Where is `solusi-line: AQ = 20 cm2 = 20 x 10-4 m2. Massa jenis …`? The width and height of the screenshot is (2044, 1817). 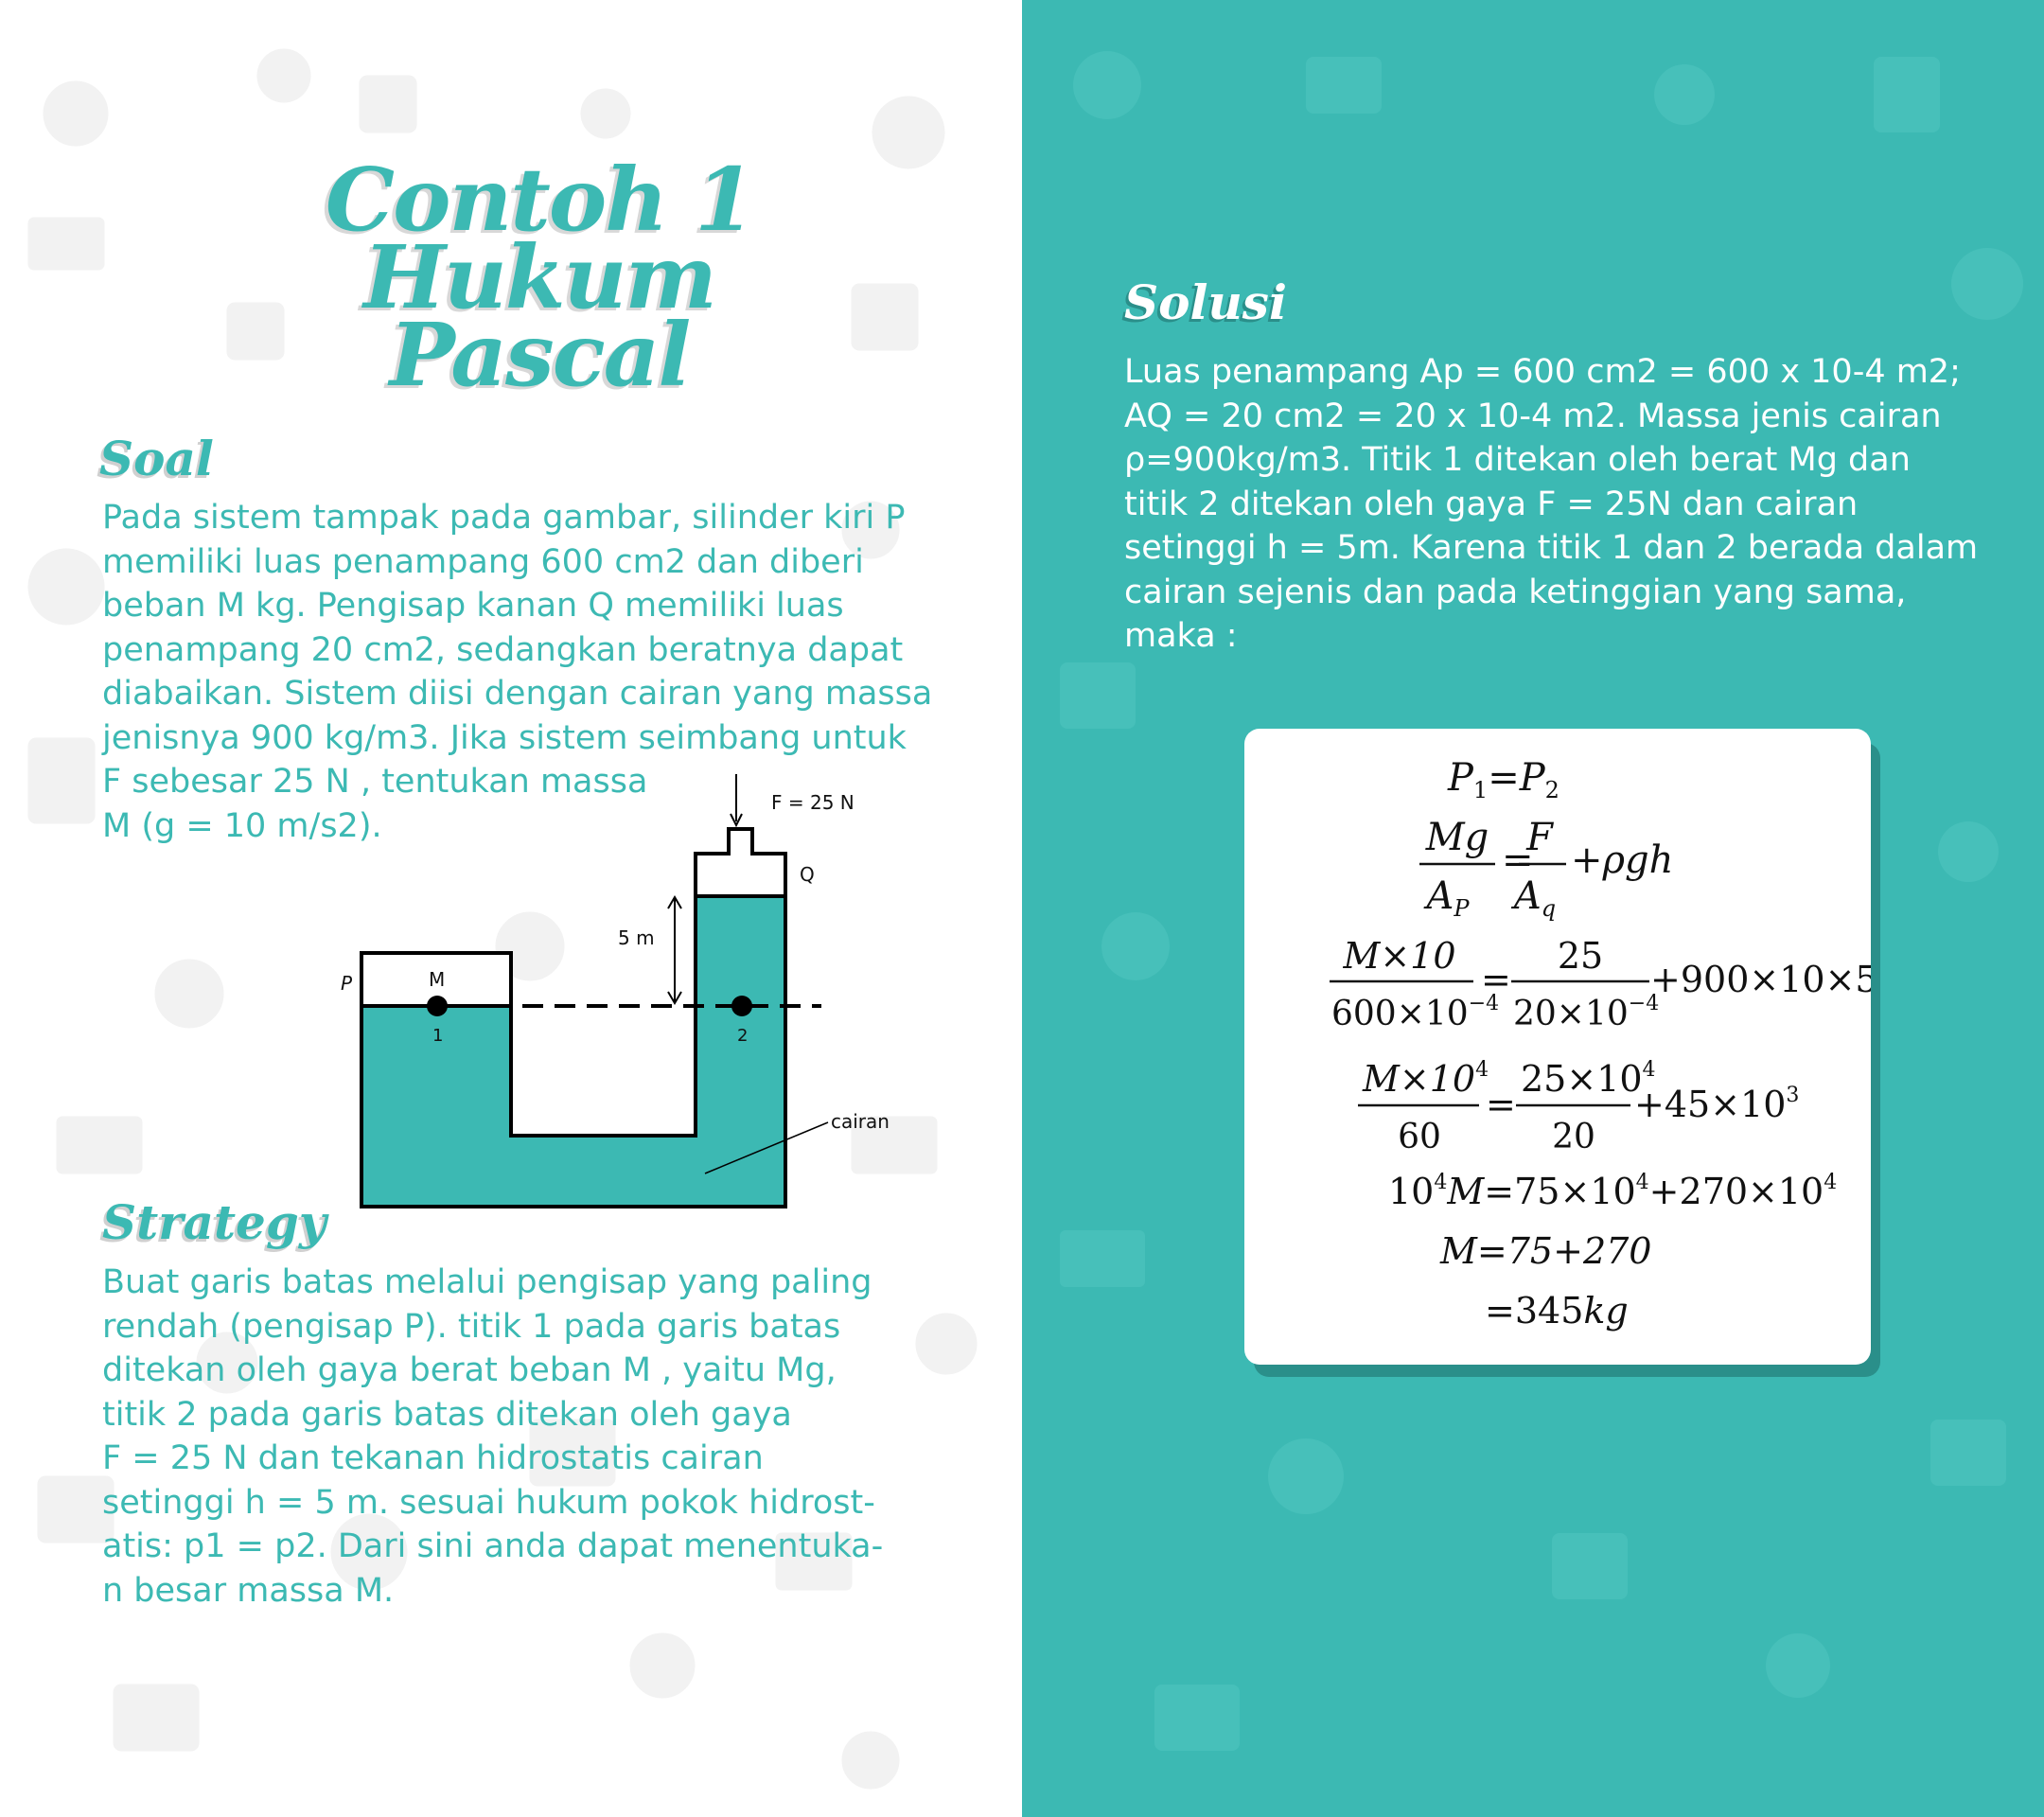
solusi-line: AQ = 20 cm2 = 20 x 10-4 m2. Massa jenis … is located at coordinates (1533, 416).